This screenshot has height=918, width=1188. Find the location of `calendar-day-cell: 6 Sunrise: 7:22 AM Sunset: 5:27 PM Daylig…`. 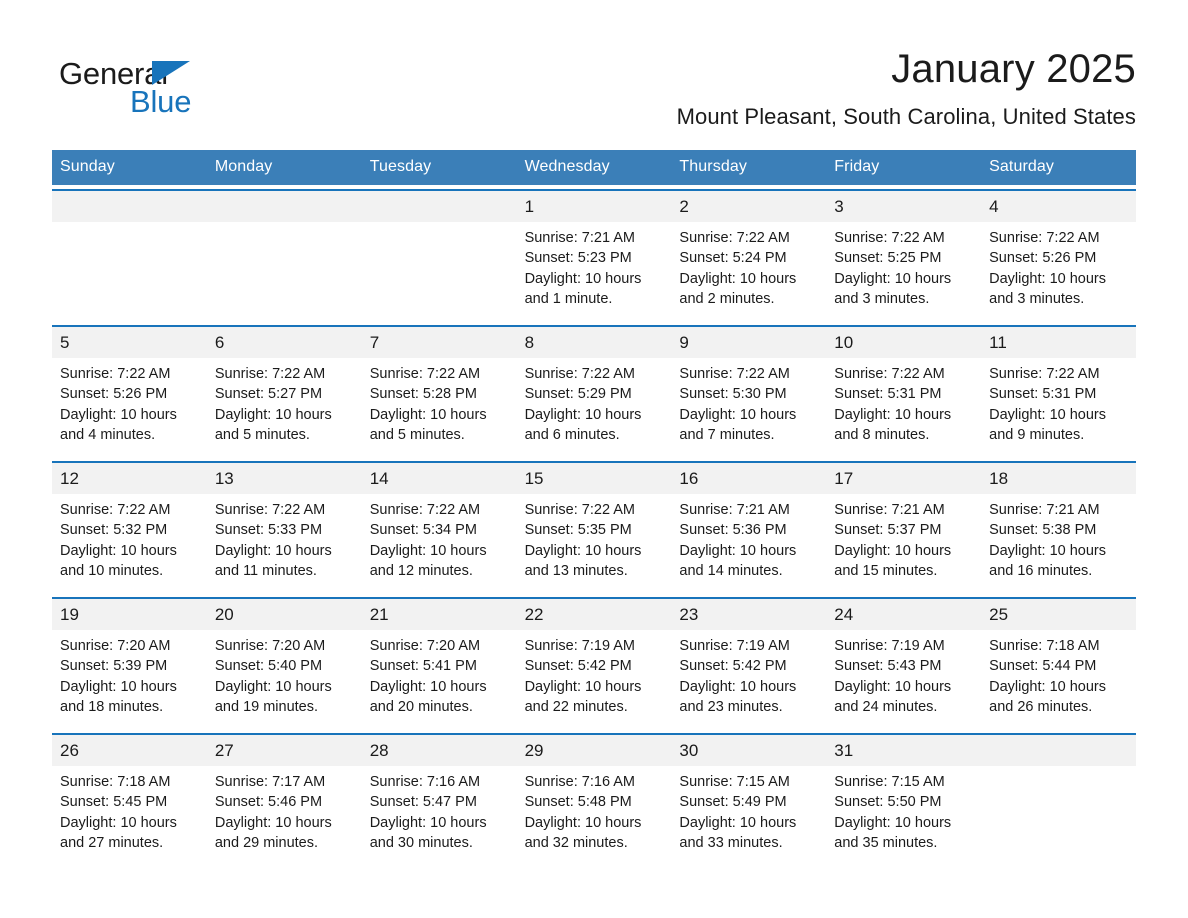

calendar-day-cell: 6 Sunrise: 7:22 AM Sunset: 5:27 PM Daylig… is located at coordinates (284, 391).